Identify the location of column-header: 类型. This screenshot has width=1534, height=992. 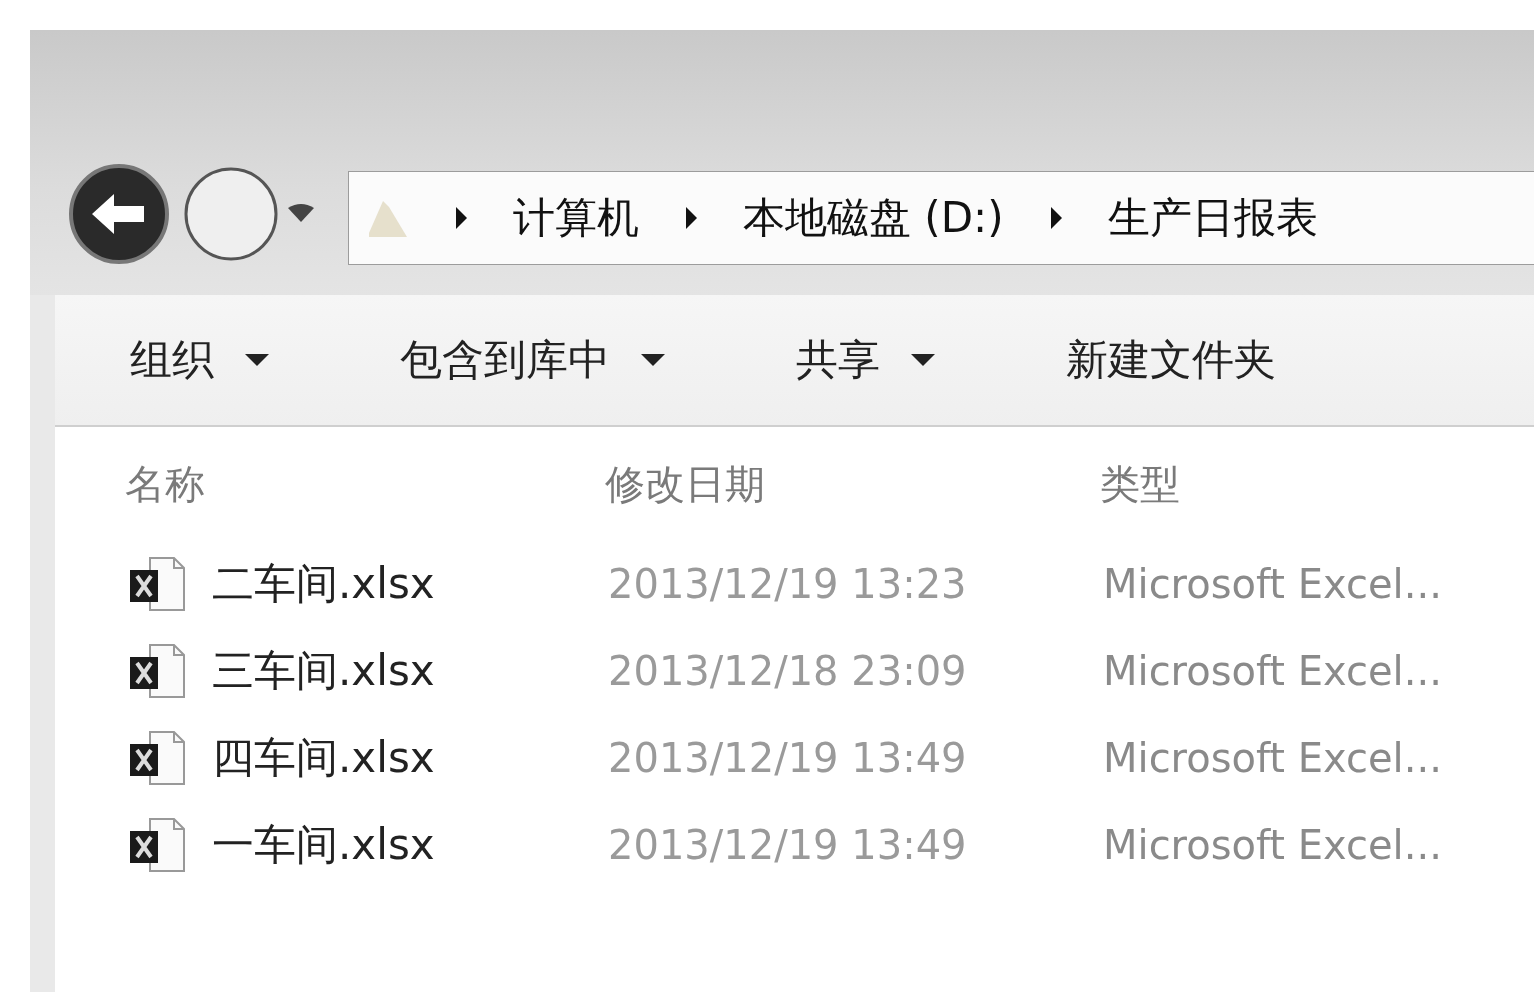
(1317, 487).